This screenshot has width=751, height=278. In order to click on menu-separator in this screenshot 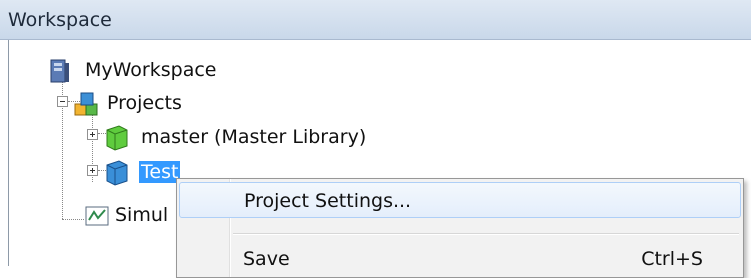, I will do `click(486, 234)`.